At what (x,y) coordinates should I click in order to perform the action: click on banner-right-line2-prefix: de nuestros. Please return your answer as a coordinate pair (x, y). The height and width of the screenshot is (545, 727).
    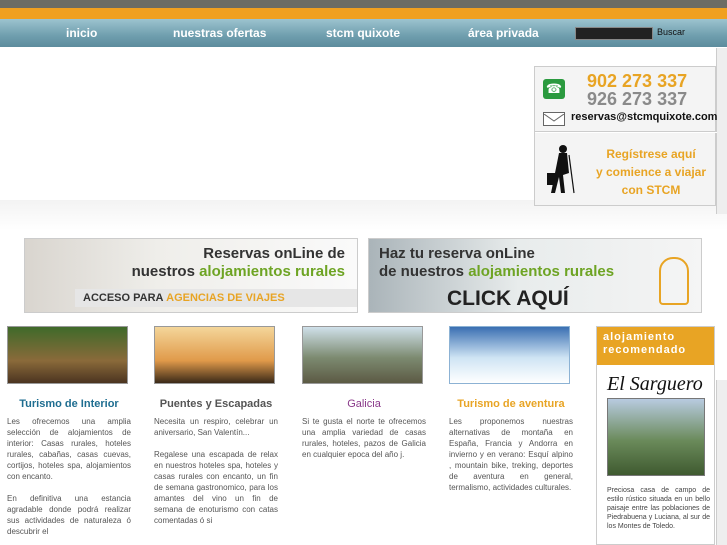
    Looking at the image, I should click on (422, 271).